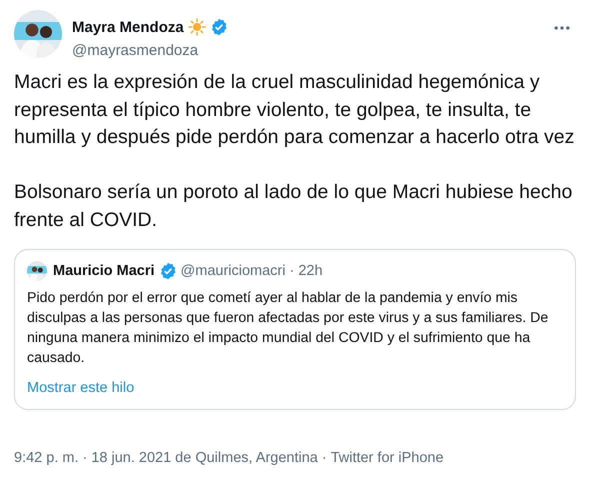 Image resolution: width=590 pixels, height=480 pixels. What do you see at coordinates (204, 458) in the screenshot?
I see `tweet-date-location: 18 jun. 2021 de Quilmes, Argentina` at bounding box center [204, 458].